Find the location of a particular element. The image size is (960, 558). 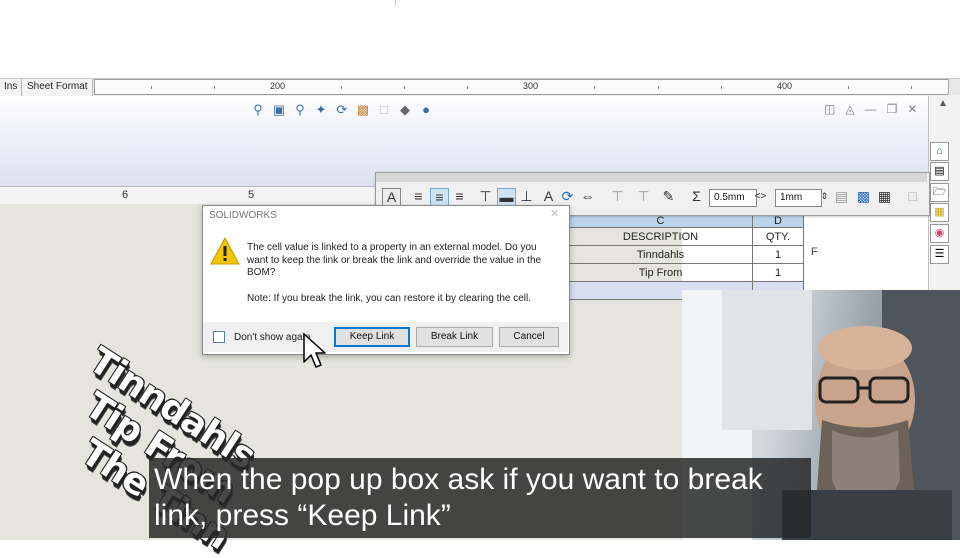

tab-ins: Ins is located at coordinates (11, 87).